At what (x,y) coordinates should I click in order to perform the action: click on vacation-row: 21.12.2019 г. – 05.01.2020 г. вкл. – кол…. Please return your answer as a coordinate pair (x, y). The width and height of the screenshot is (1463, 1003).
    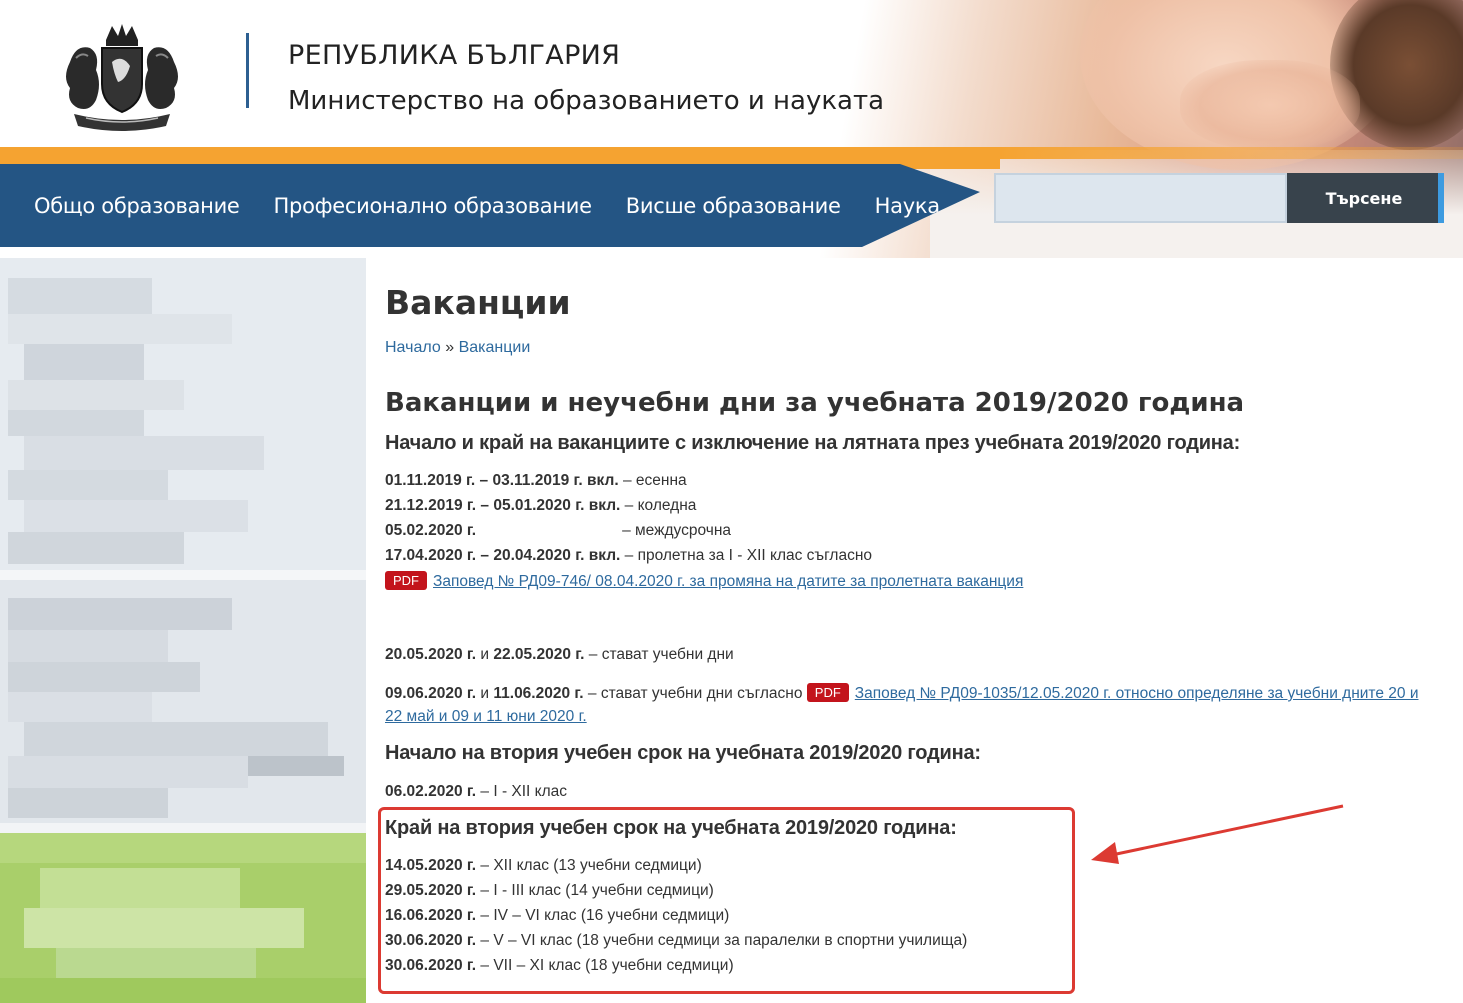
    Looking at the image, I should click on (540, 506).